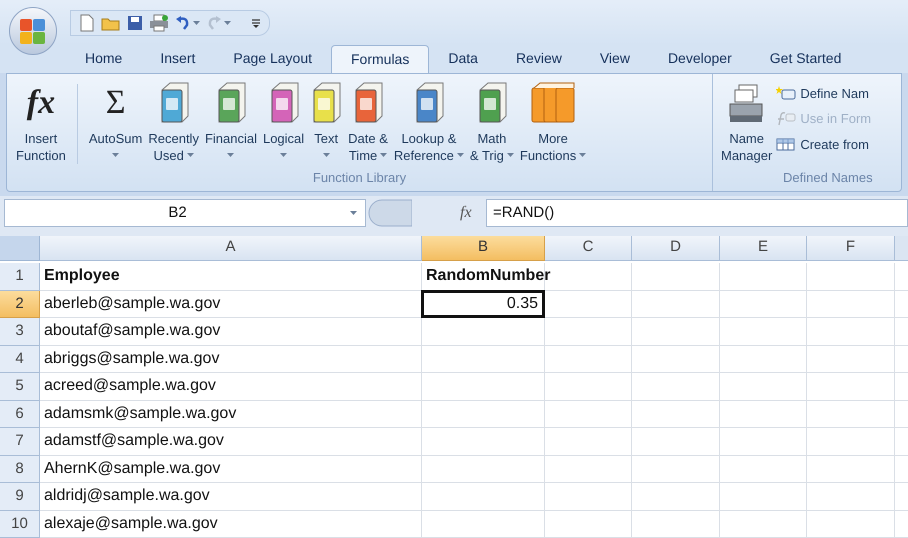  What do you see at coordinates (135, 23) in the screenshot?
I see `save-icon` at bounding box center [135, 23].